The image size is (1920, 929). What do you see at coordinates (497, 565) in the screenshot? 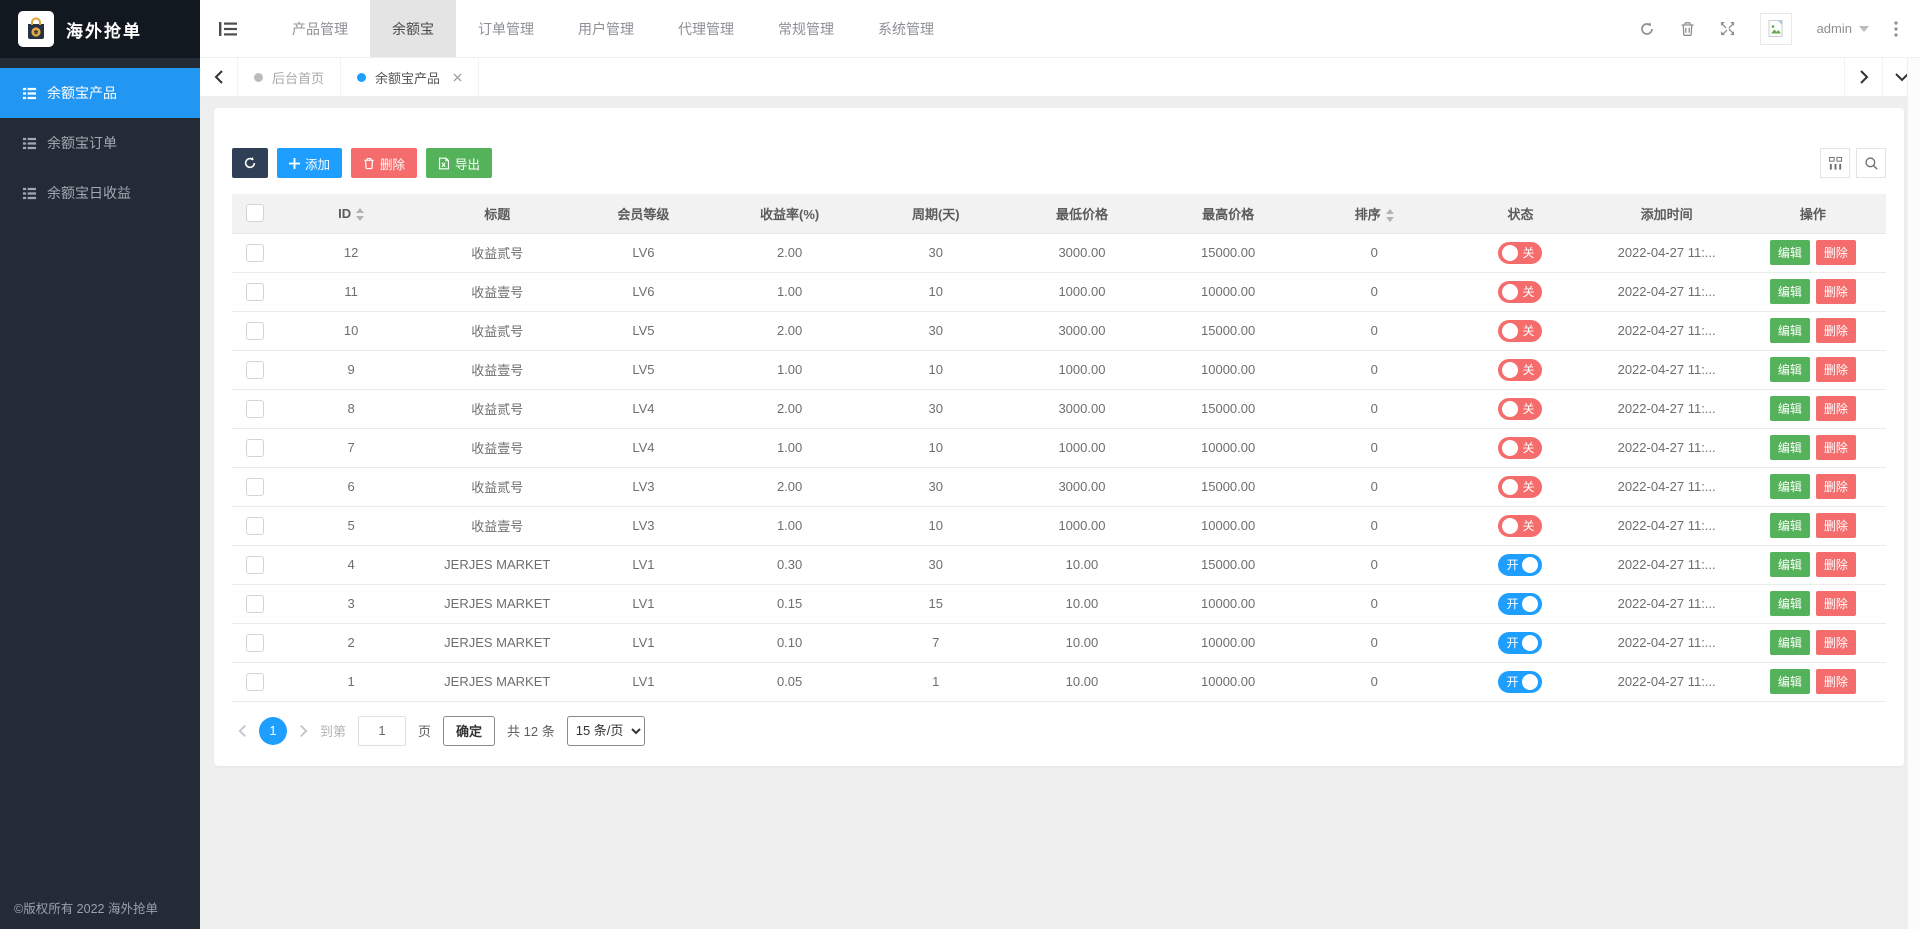
I see `cell-title: JERJES MARKET` at bounding box center [497, 565].